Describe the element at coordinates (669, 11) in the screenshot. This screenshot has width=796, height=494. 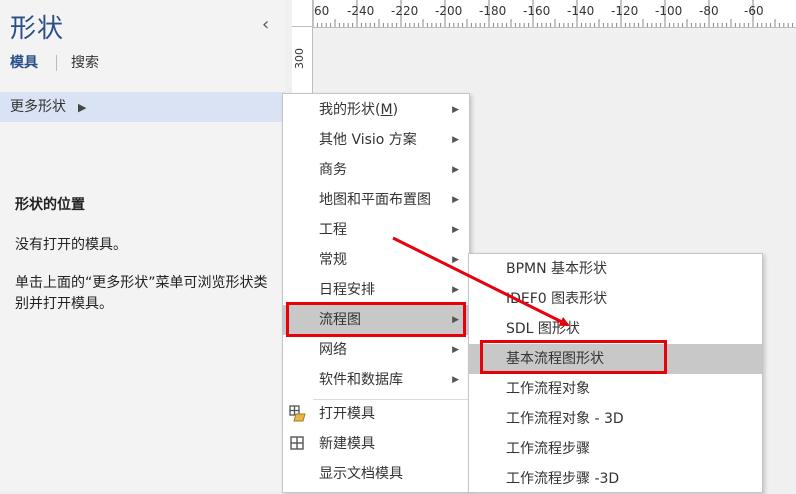
I see `ruler-label: -100` at that location.